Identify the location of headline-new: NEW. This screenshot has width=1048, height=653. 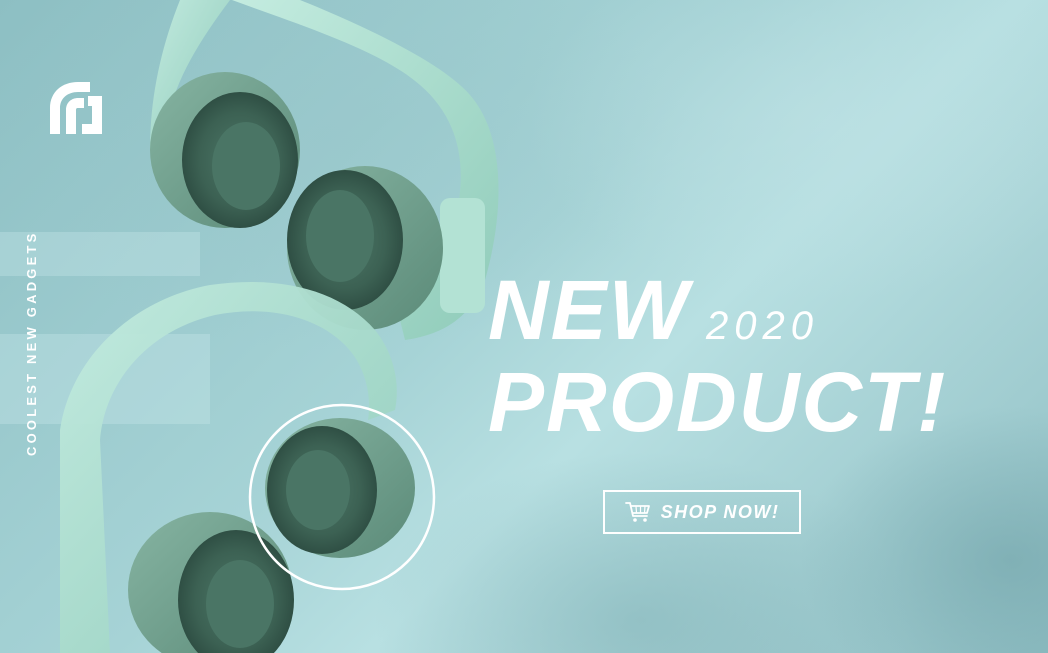
(589, 310).